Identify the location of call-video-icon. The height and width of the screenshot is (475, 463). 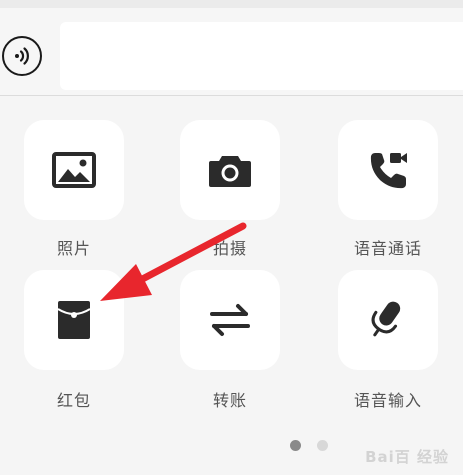
(388, 171).